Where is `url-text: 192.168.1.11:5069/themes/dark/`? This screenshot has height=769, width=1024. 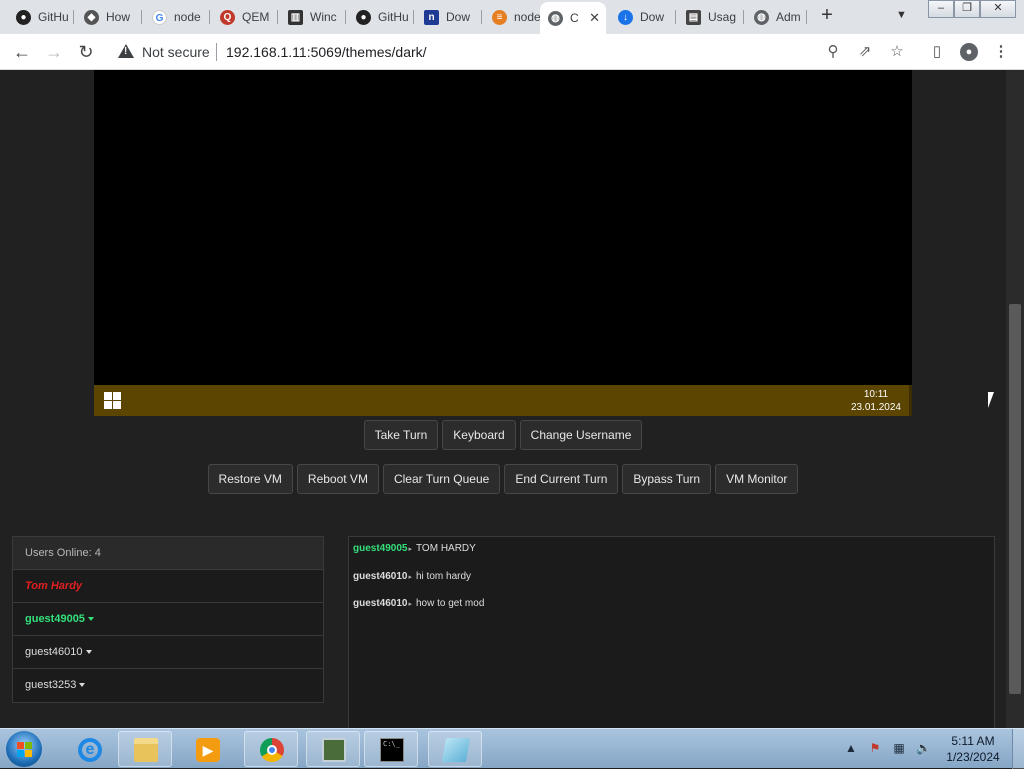
url-text: 192.168.1.11:5069/themes/dark/ is located at coordinates (326, 52).